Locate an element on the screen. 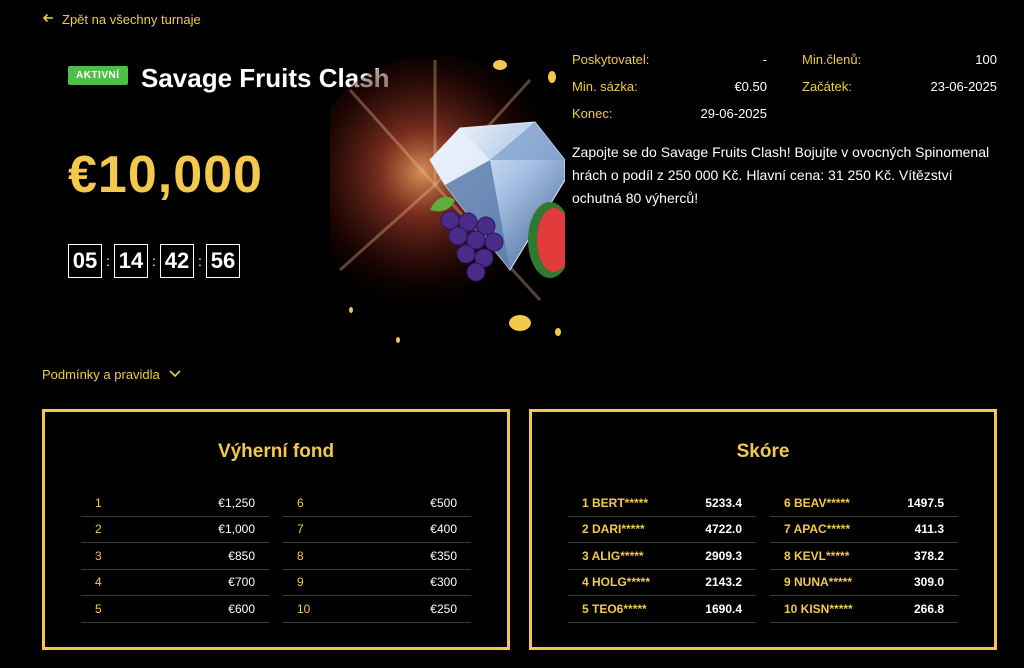 This screenshot has height=668, width=1024. prize-amount-cell: €600 is located at coordinates (241, 608).